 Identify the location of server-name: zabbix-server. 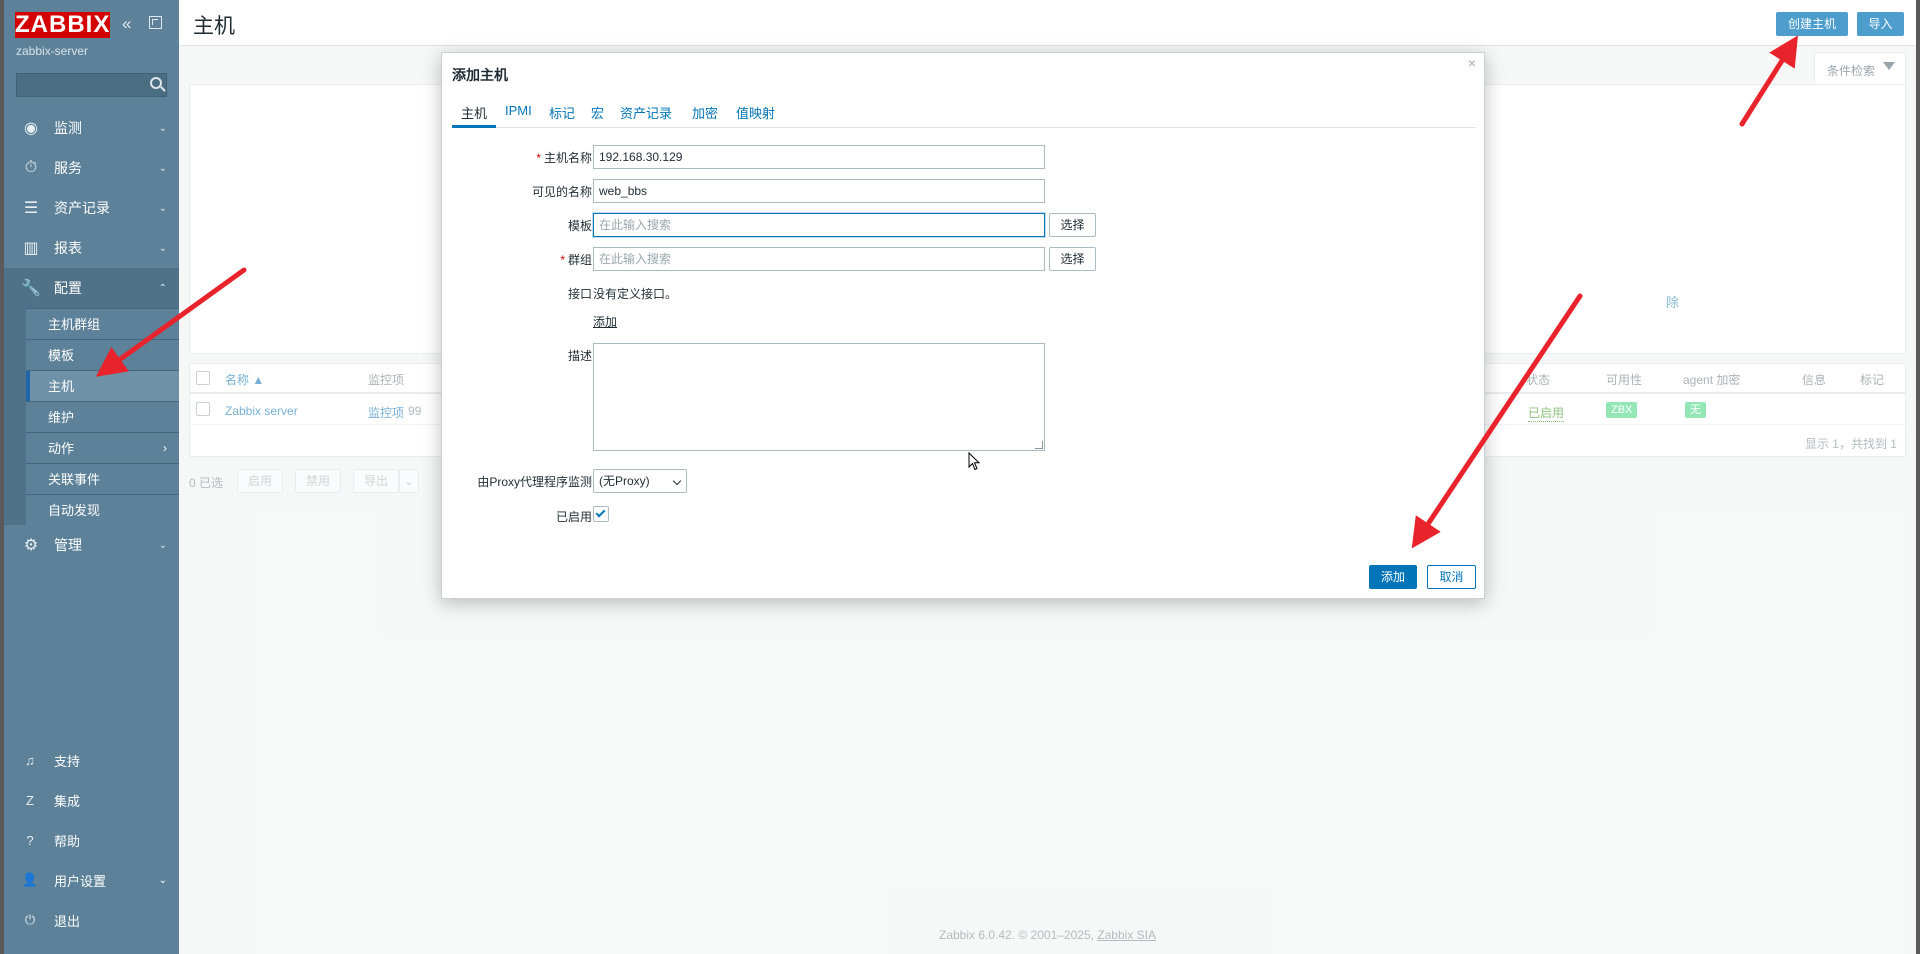
(52, 51).